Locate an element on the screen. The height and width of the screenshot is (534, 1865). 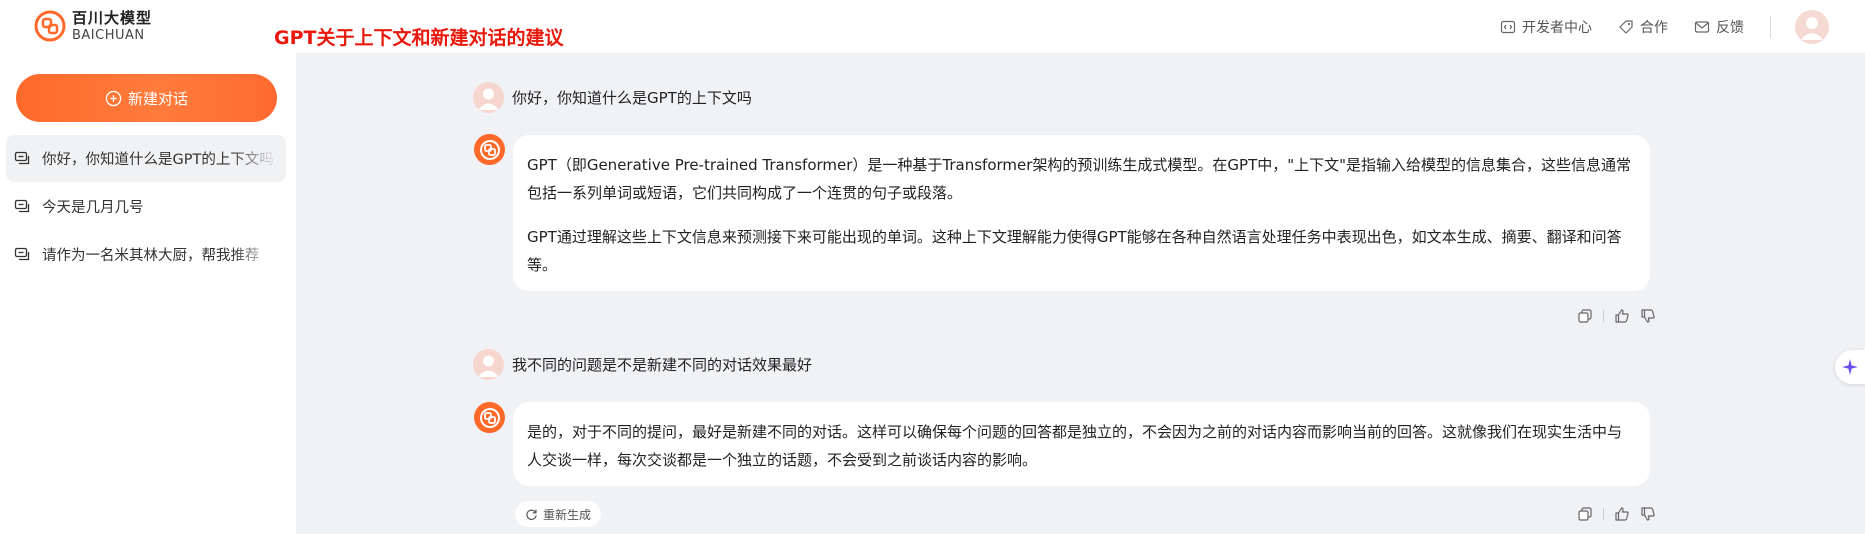
user-message: 我不同的问题是不是新建不同的对话效果最好 is located at coordinates (642, 364).